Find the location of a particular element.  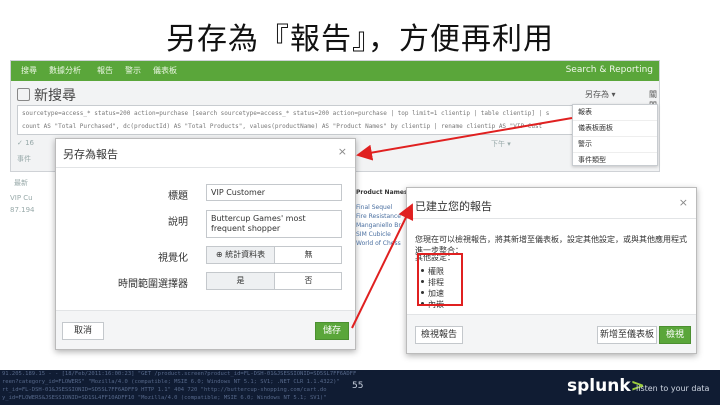

splunk-logo: splunk> is located at coordinates (606, 386).